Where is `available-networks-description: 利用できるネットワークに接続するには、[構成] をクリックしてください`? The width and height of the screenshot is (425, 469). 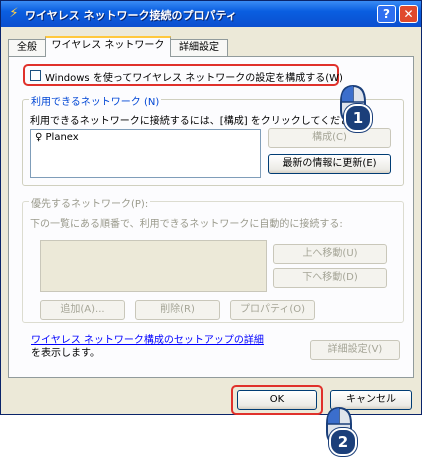
available-networks-description: 利用できるネットワークに接続するには、[構成] をクリックしてください is located at coordinates (194, 121).